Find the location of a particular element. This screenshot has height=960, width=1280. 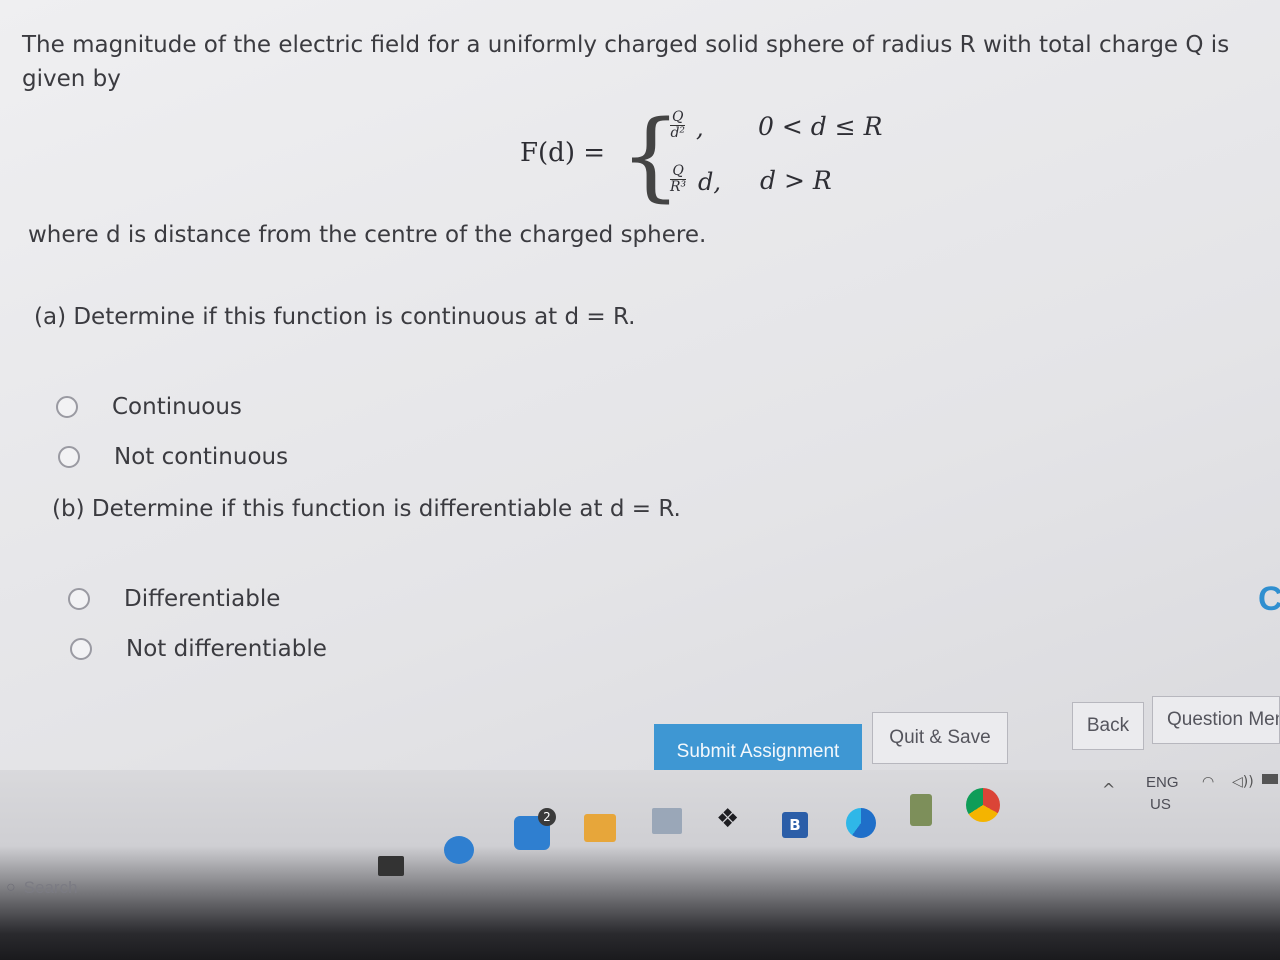

dropbox-icon: ❖ is located at coordinates (727, 819).